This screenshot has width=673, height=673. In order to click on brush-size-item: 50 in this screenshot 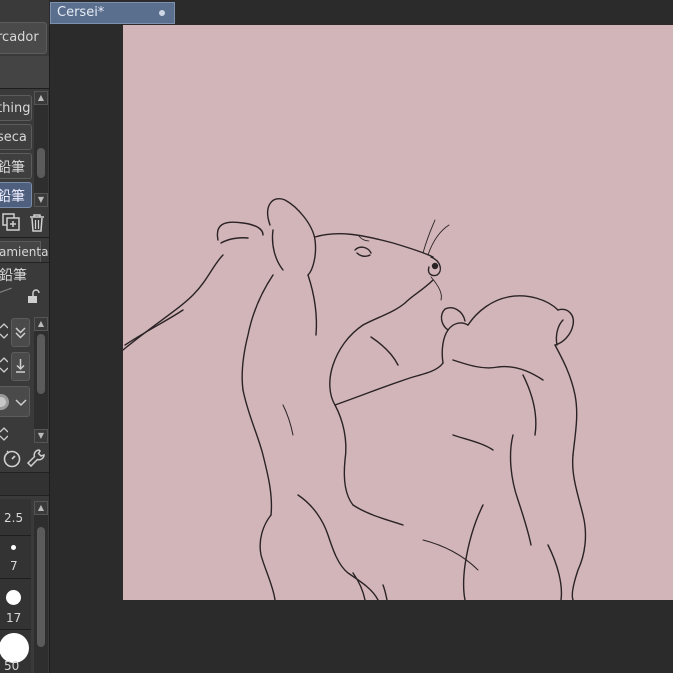, I will do `click(15, 652)`.